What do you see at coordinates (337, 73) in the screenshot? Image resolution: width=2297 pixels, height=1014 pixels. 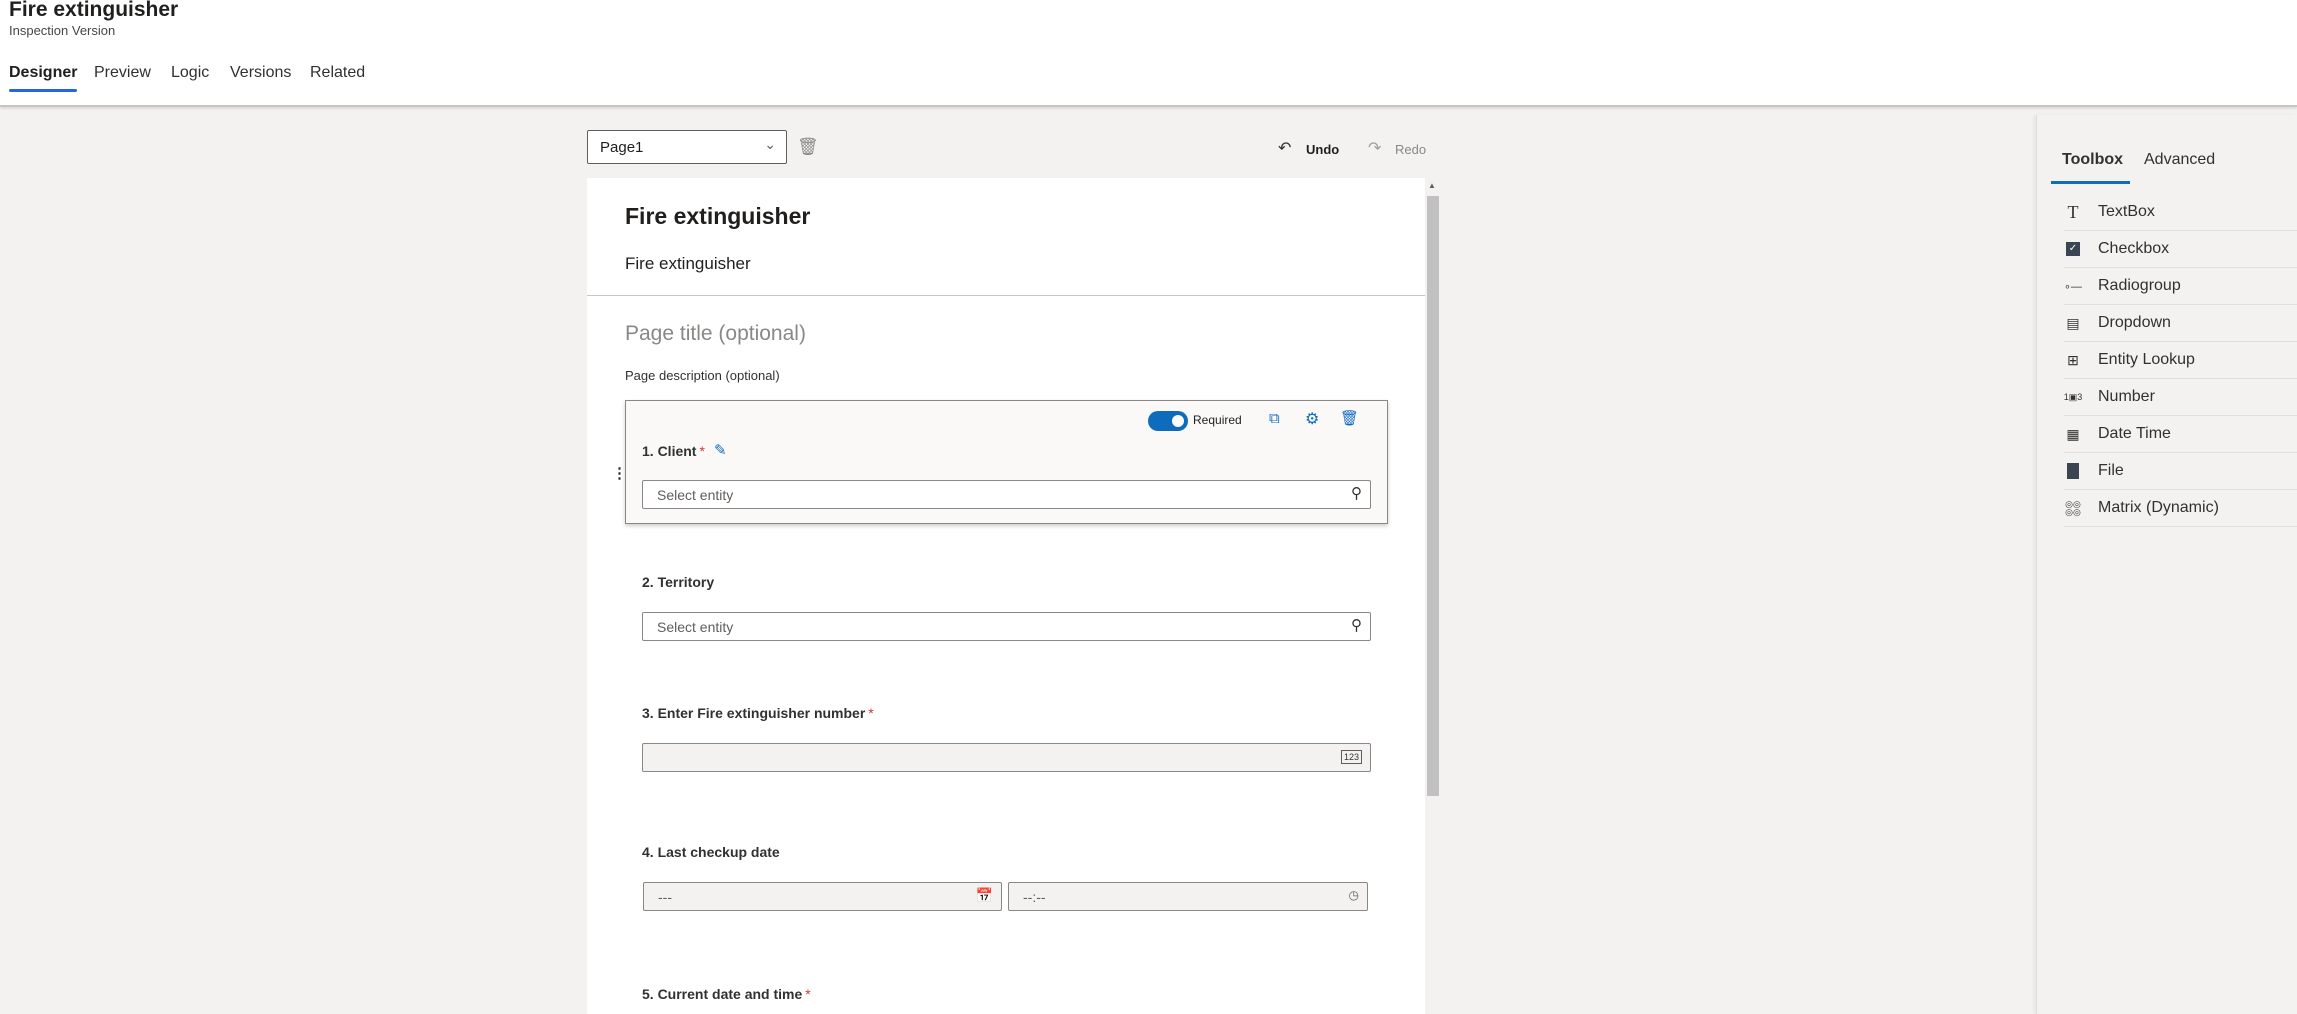 I see `tab-related: Related` at bounding box center [337, 73].